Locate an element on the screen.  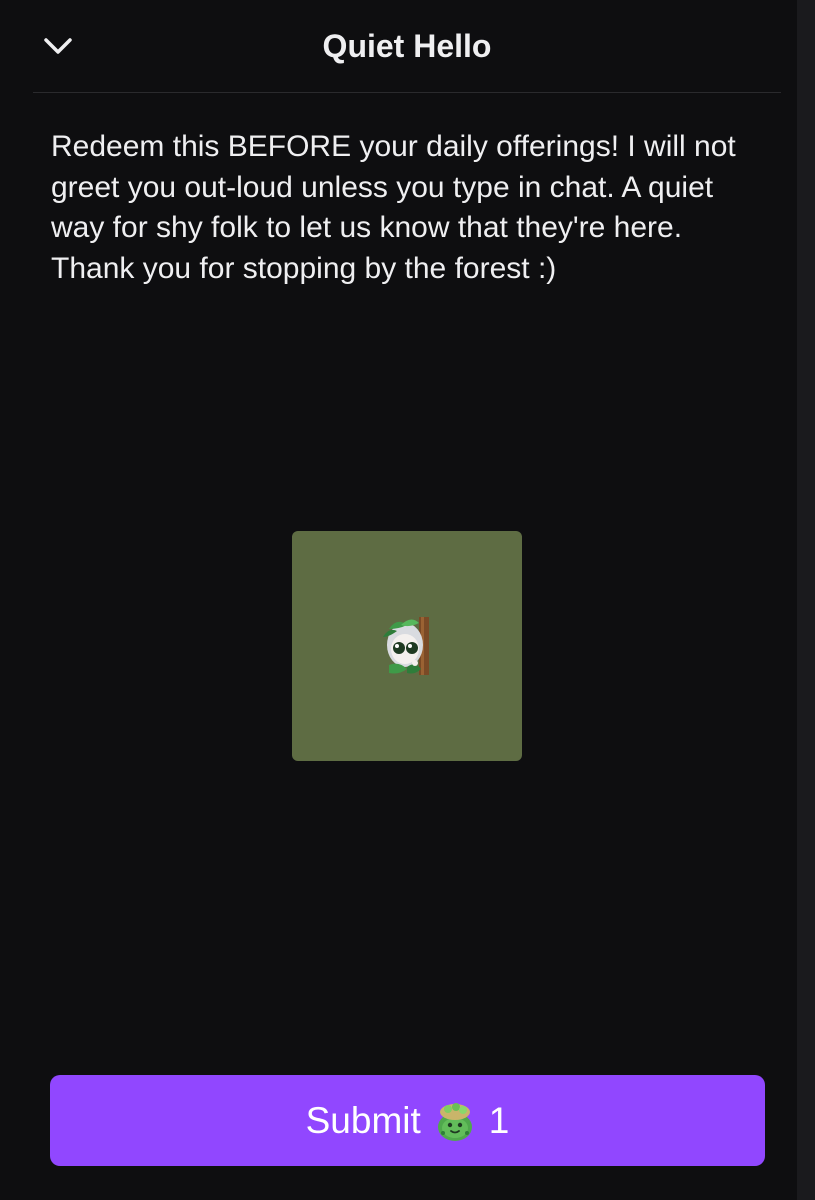
chevron-down-icon is located at coordinates (58, 46).